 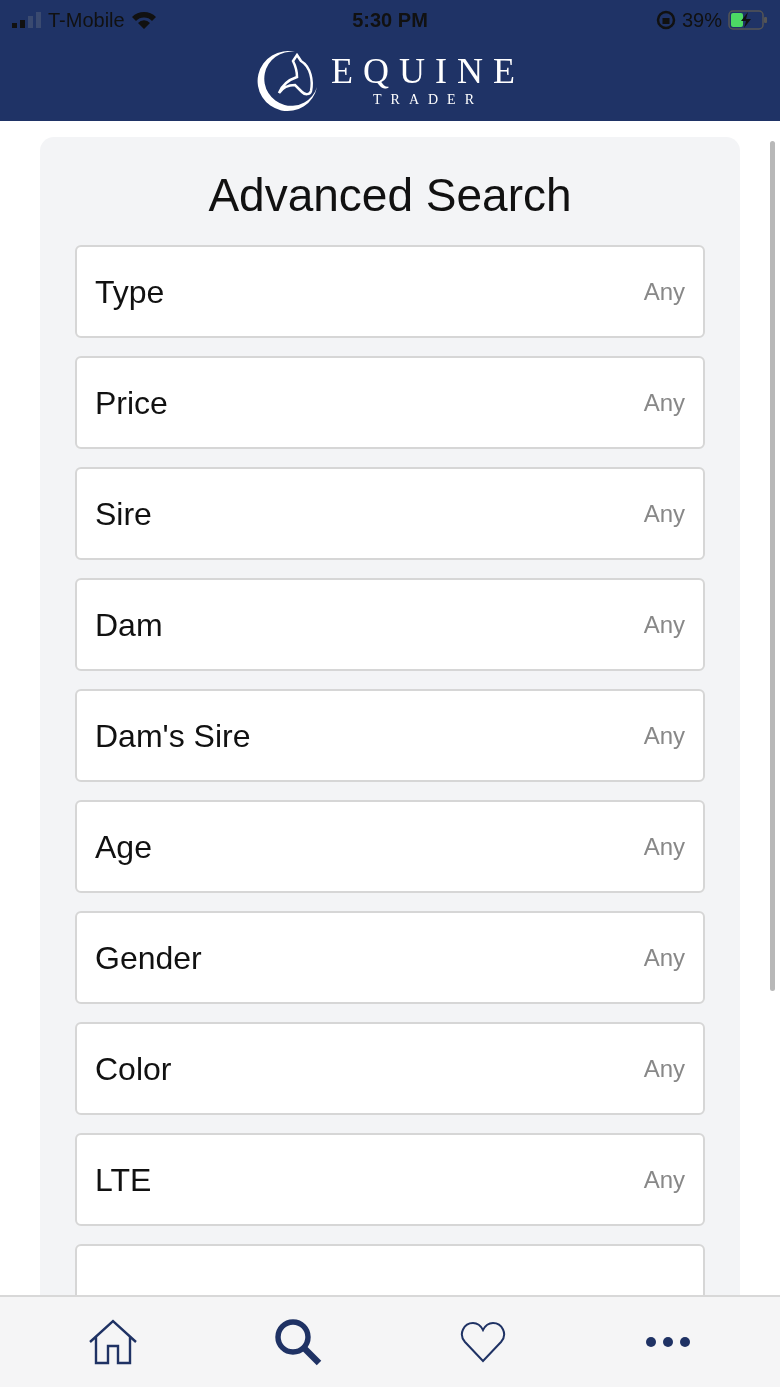 What do you see at coordinates (390, 291) in the screenshot?
I see `filter-row: Type Any` at bounding box center [390, 291].